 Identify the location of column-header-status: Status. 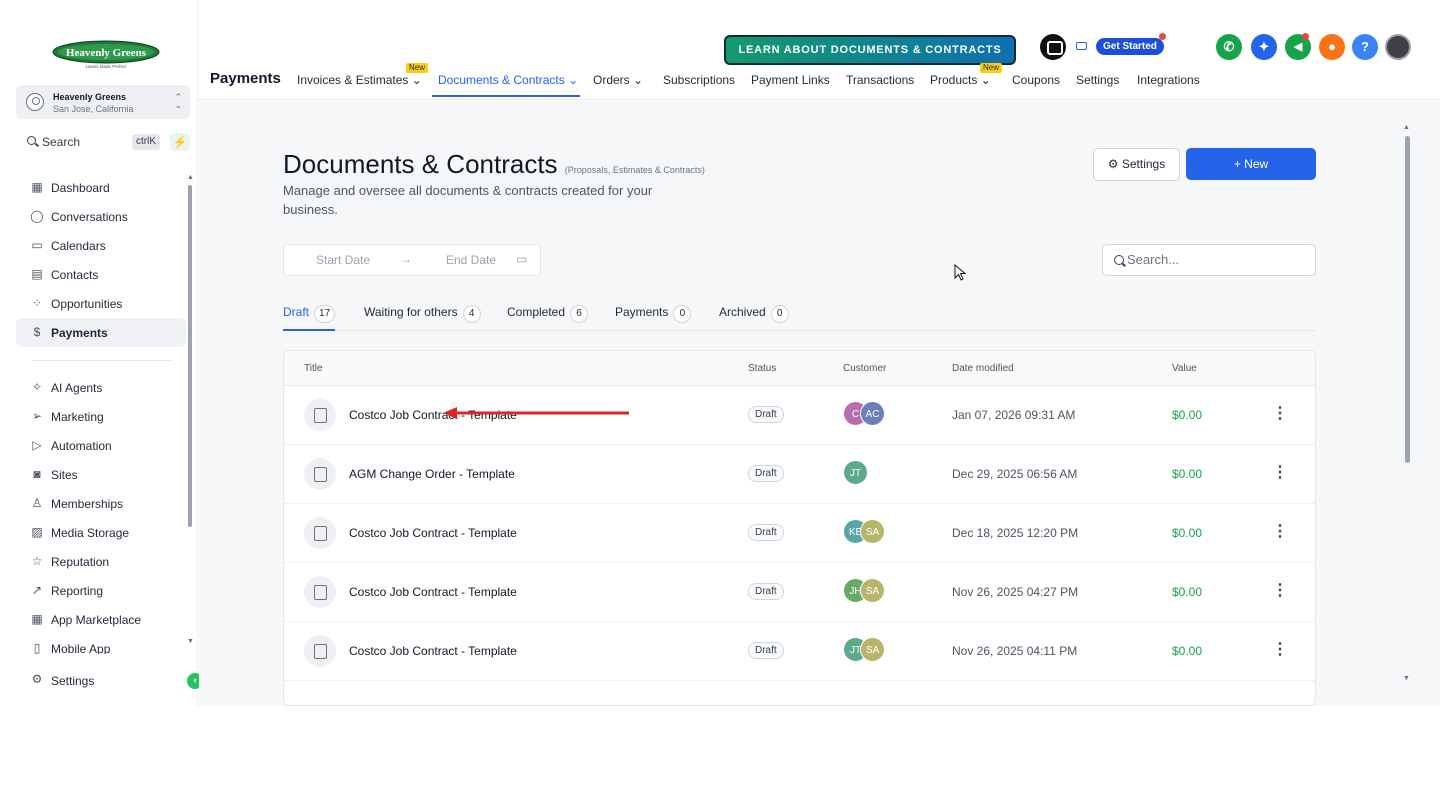
(762, 368).